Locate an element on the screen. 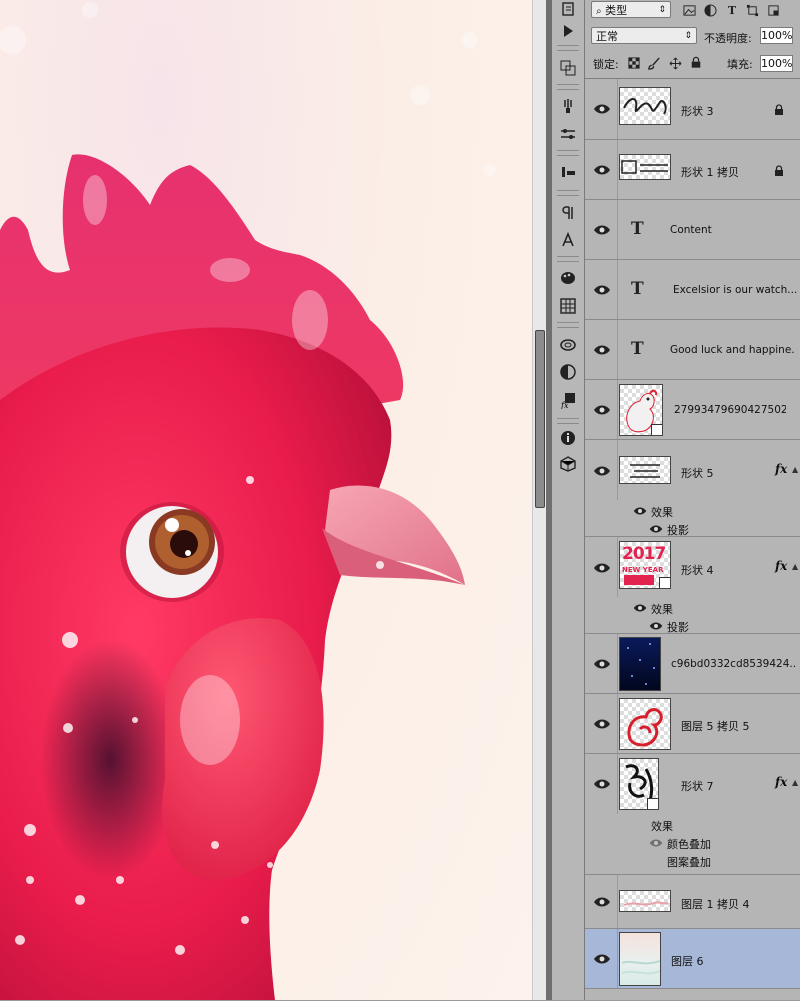  shape-badge-icon is located at coordinates (664, 582).